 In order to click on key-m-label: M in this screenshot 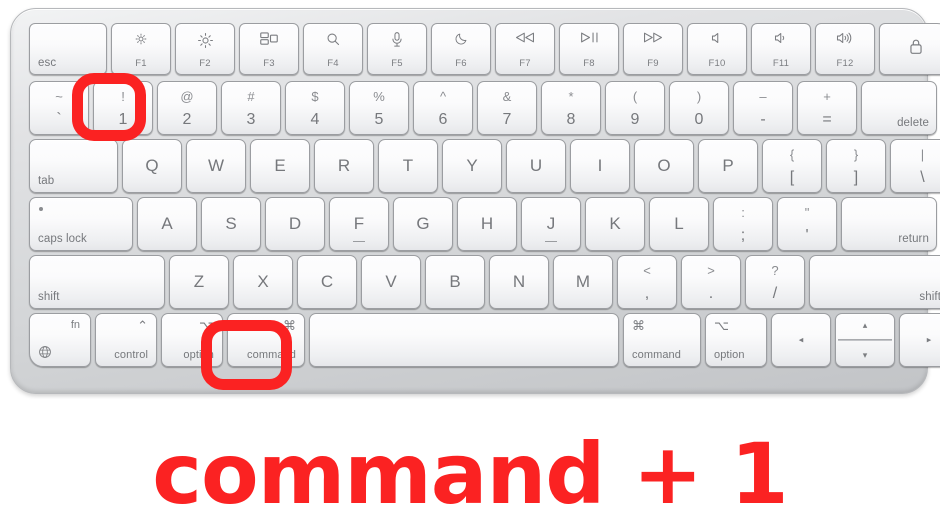, I will do `click(583, 281)`.